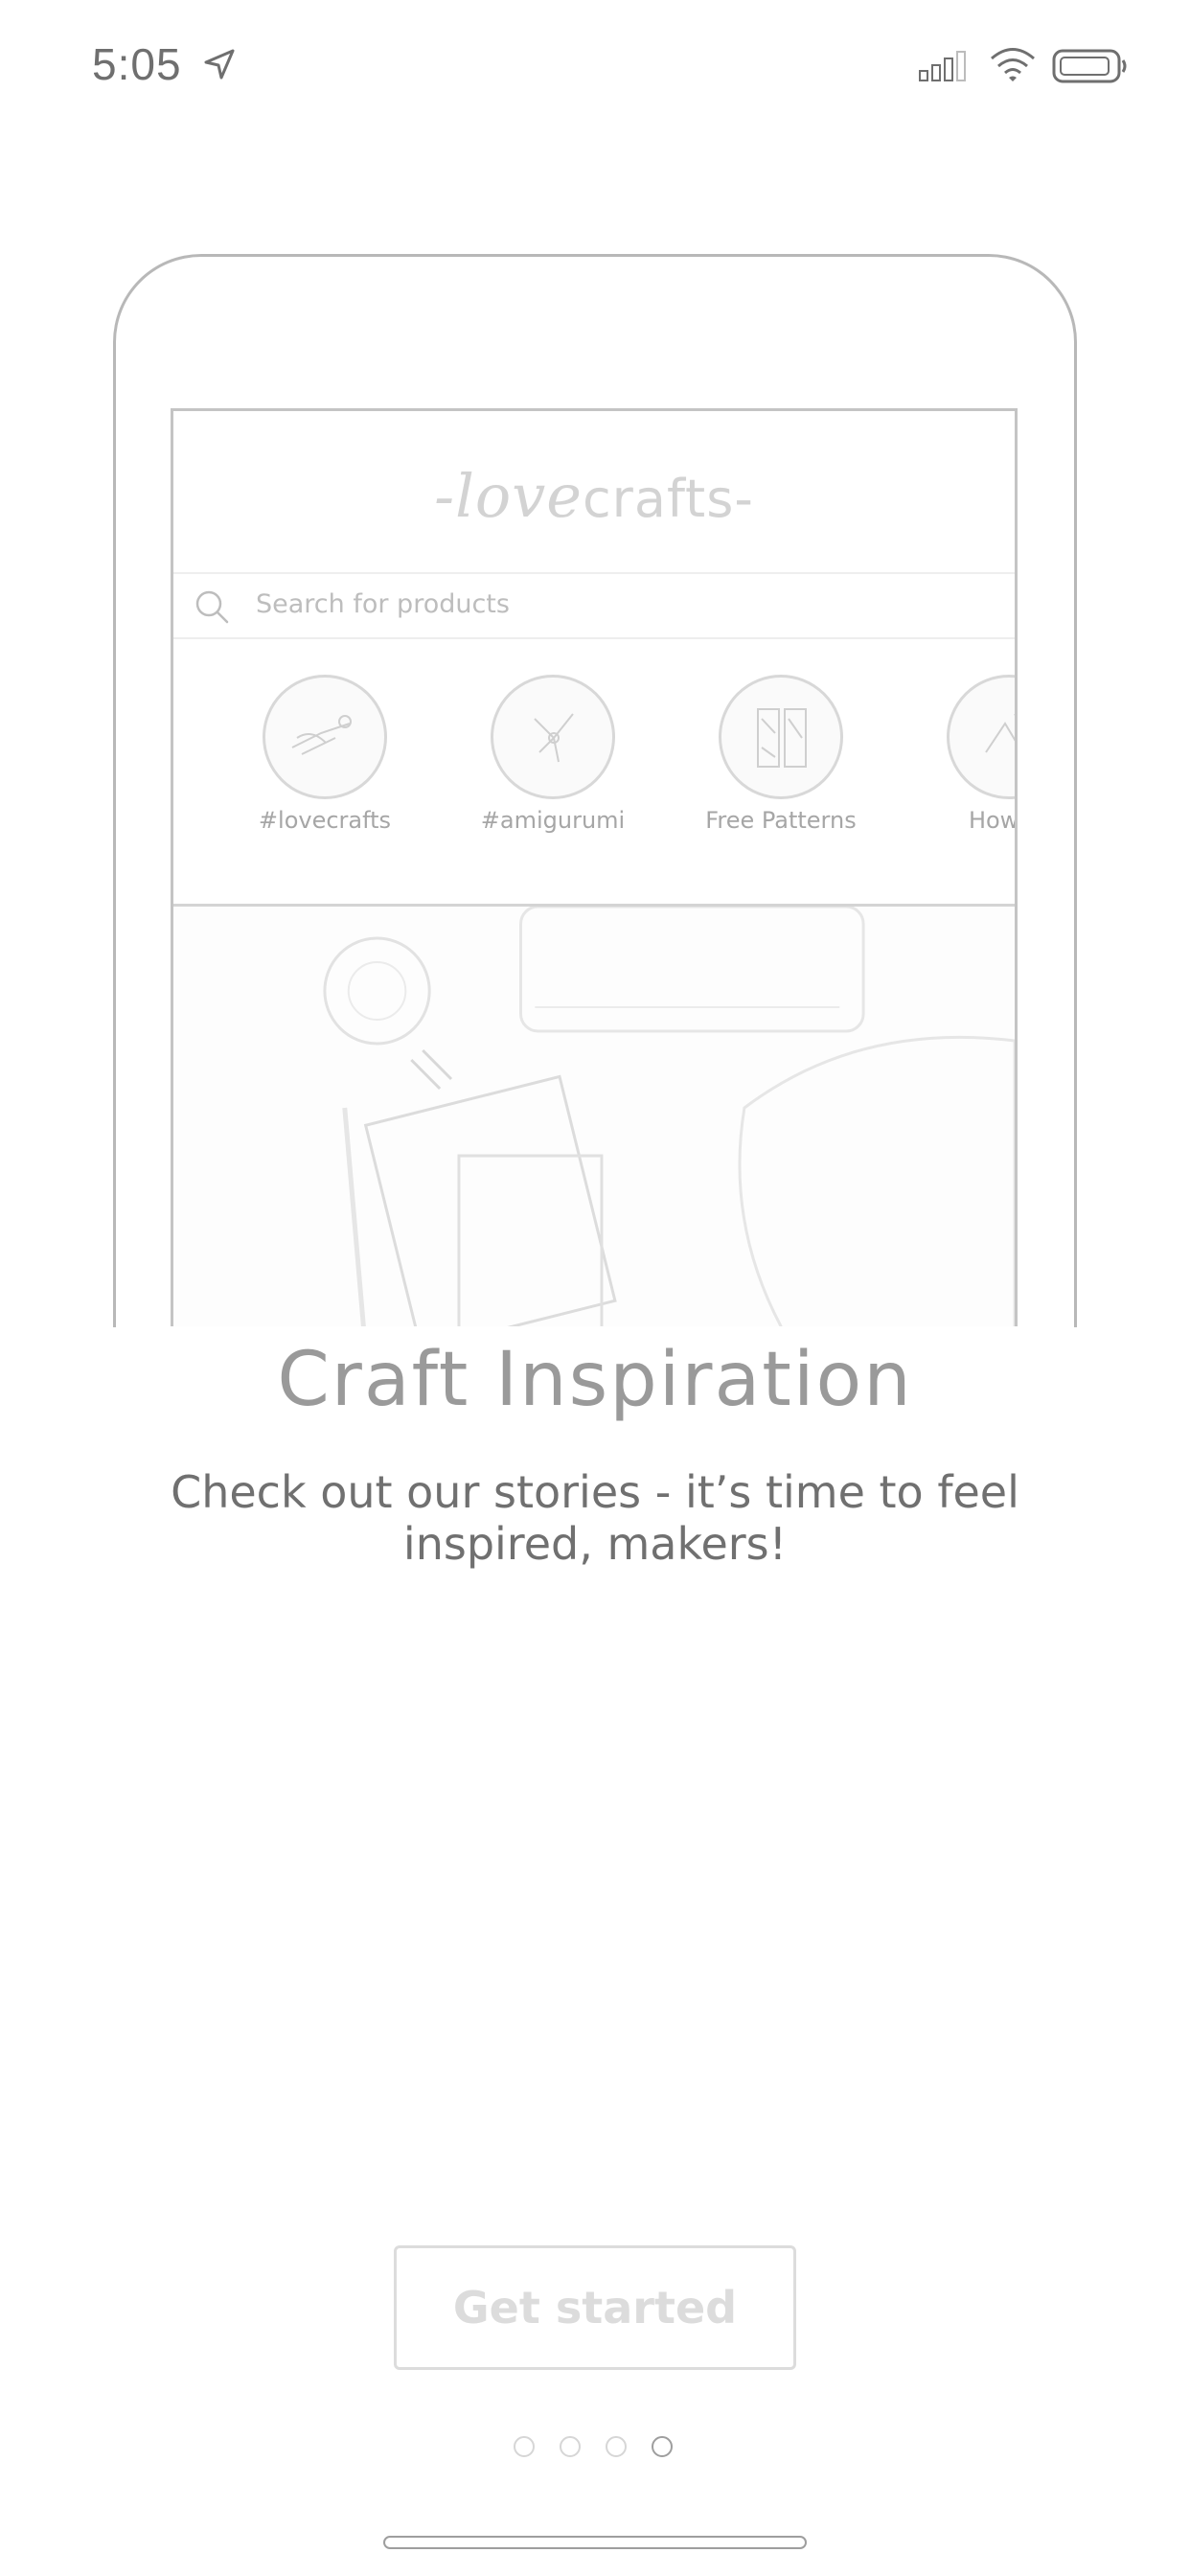 This screenshot has width=1190, height=2576. Describe the element at coordinates (220, 64) in the screenshot. I see `location-arrow-icon` at that location.